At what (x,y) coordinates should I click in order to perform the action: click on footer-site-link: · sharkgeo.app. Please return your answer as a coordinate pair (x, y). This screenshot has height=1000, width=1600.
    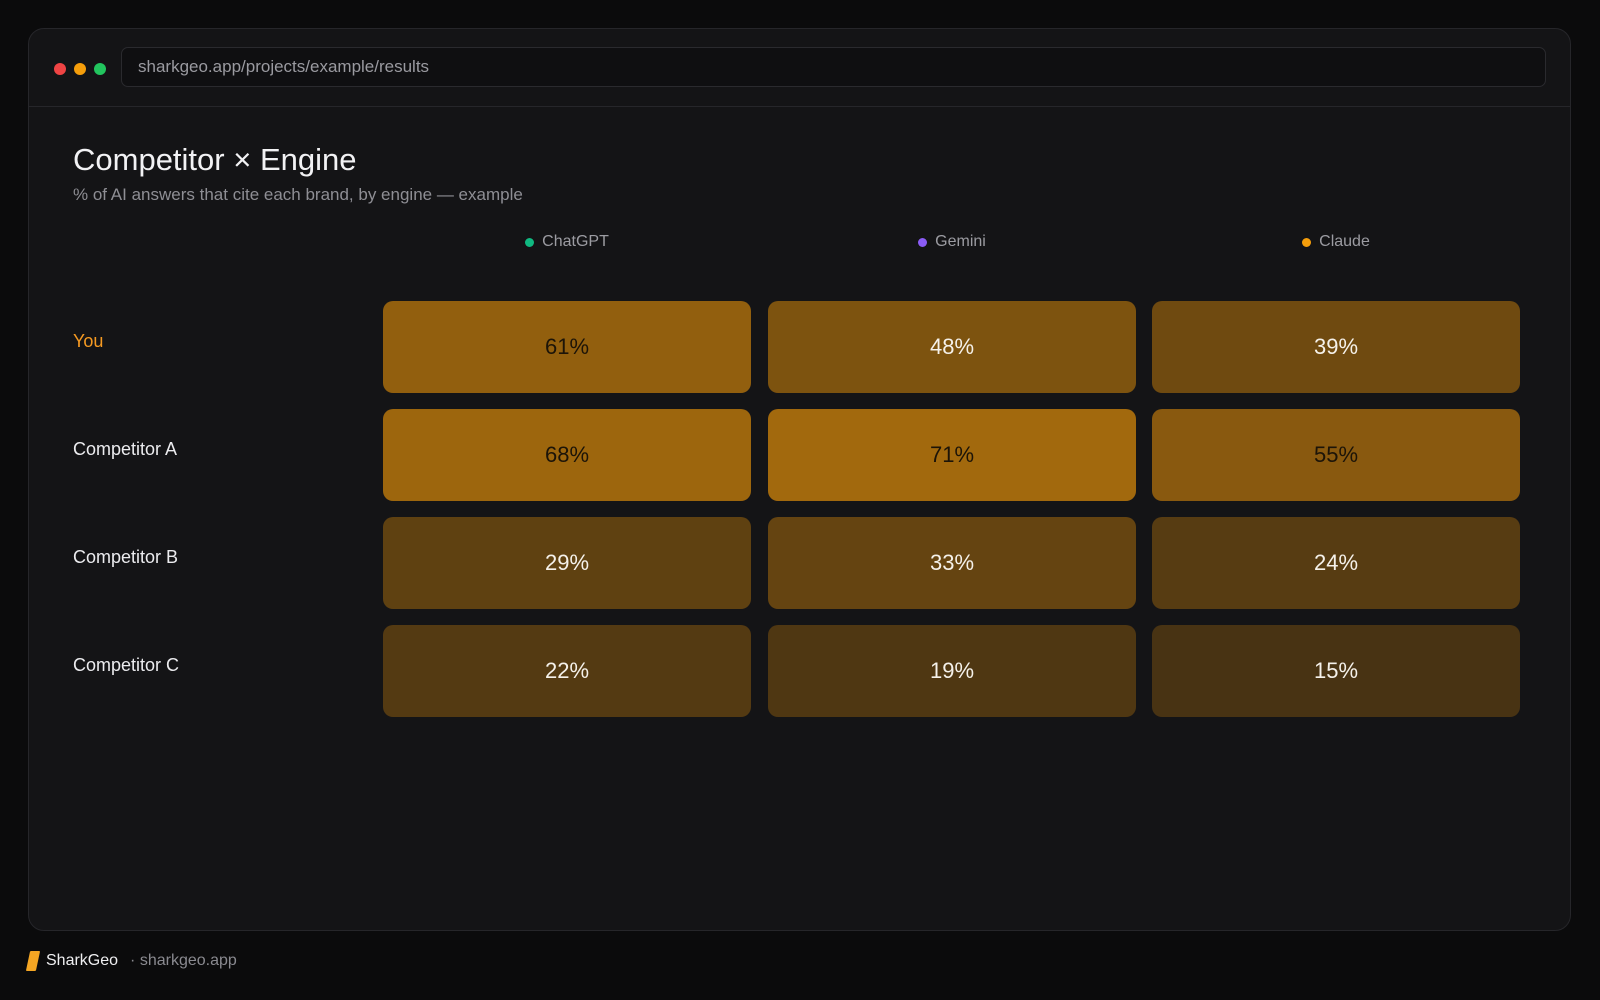
    Looking at the image, I should click on (183, 961).